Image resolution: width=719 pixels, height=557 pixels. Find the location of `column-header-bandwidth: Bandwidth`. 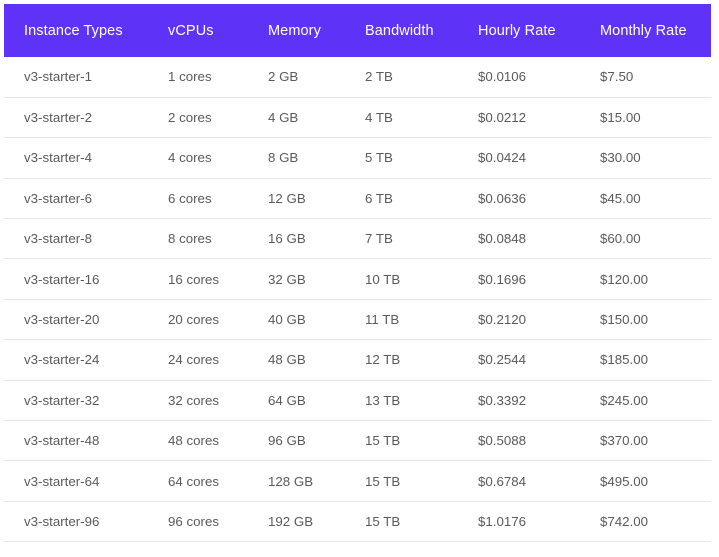

column-header-bandwidth: Bandwidth is located at coordinates (421, 30).